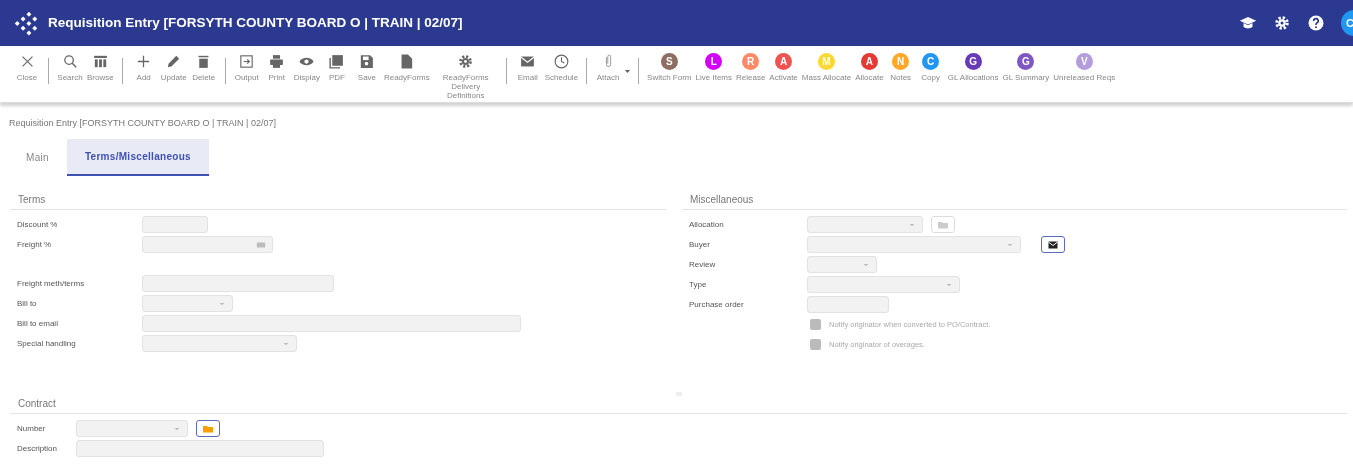 The image size is (1353, 470). I want to click on toolbar-button: A Allocate, so click(869, 66).